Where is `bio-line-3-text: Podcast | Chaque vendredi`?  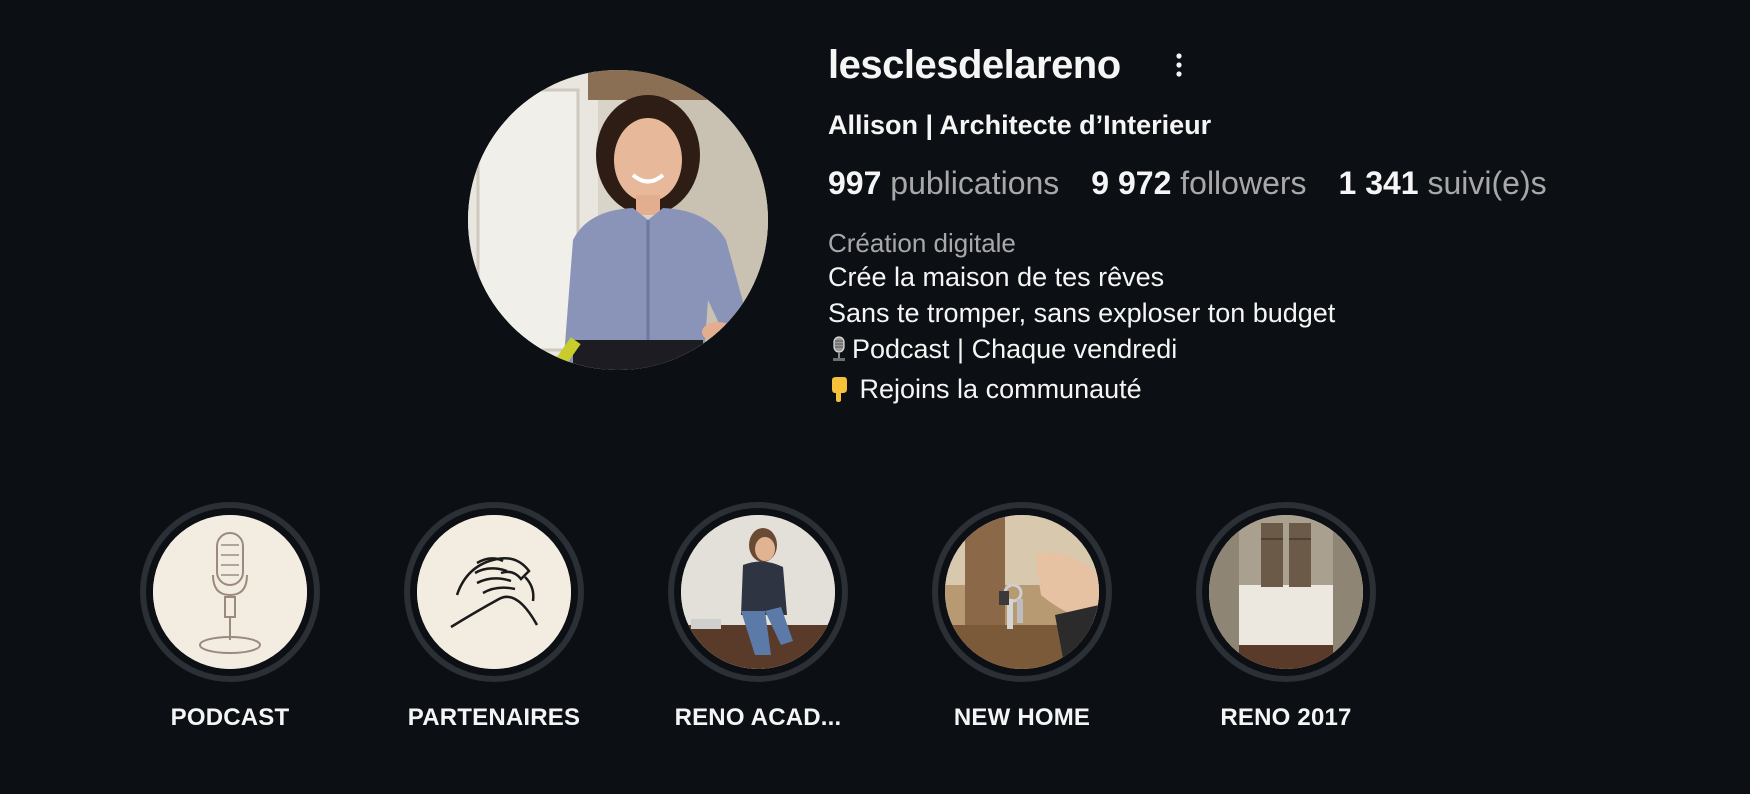
bio-line-3-text: Podcast | Chaque vendredi is located at coordinates (1015, 349).